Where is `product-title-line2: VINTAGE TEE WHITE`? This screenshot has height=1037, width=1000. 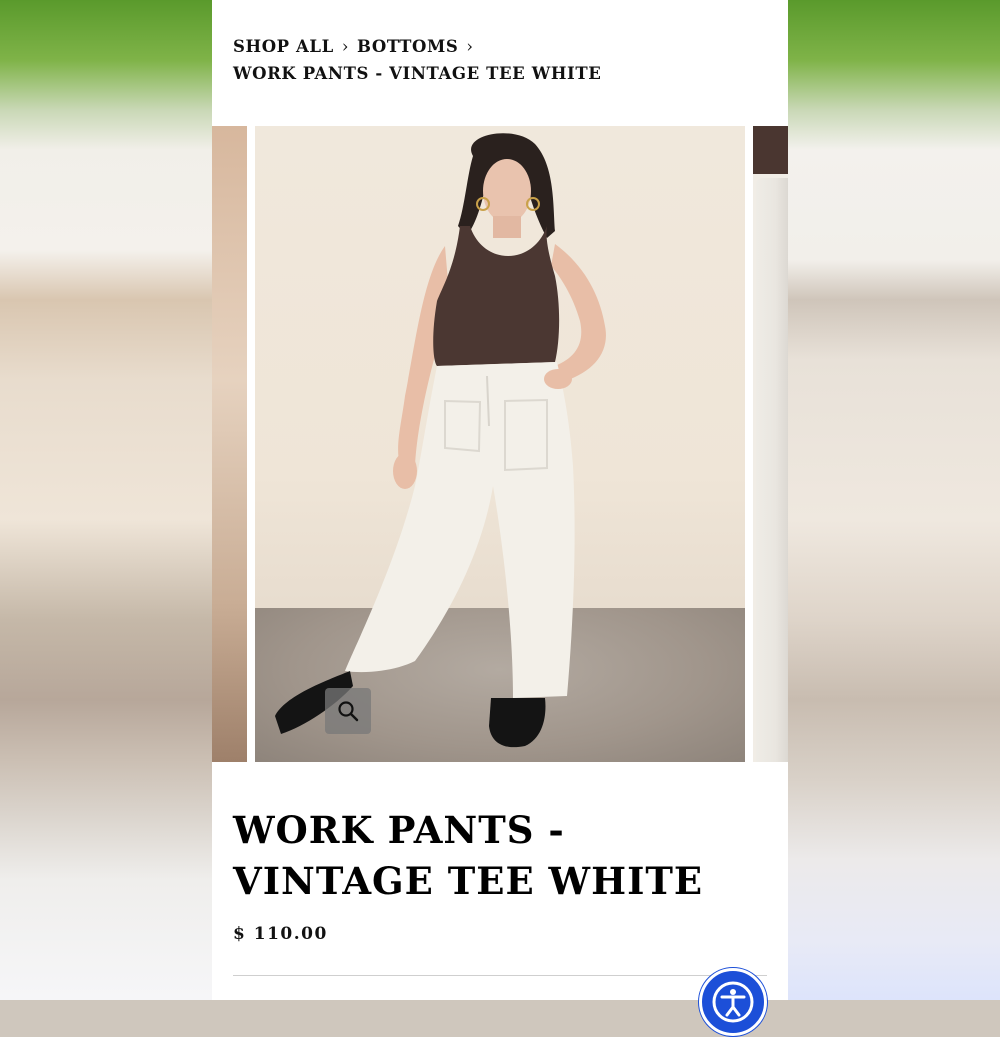
product-title-line2: VINTAGE TEE WHITE is located at coordinates (468, 881).